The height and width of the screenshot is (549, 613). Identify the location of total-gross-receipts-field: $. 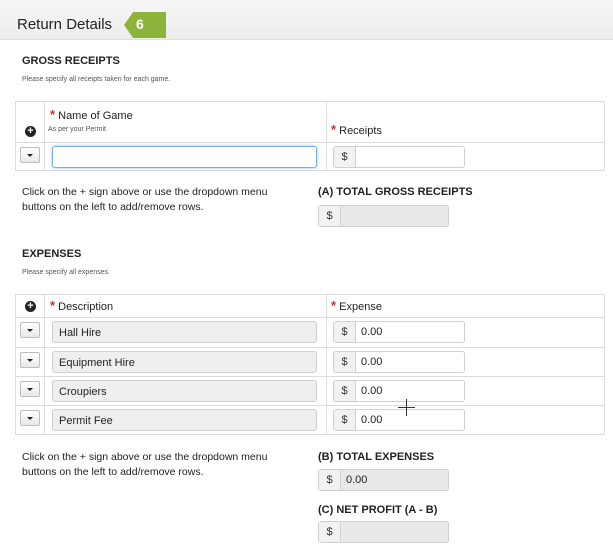
(383, 216).